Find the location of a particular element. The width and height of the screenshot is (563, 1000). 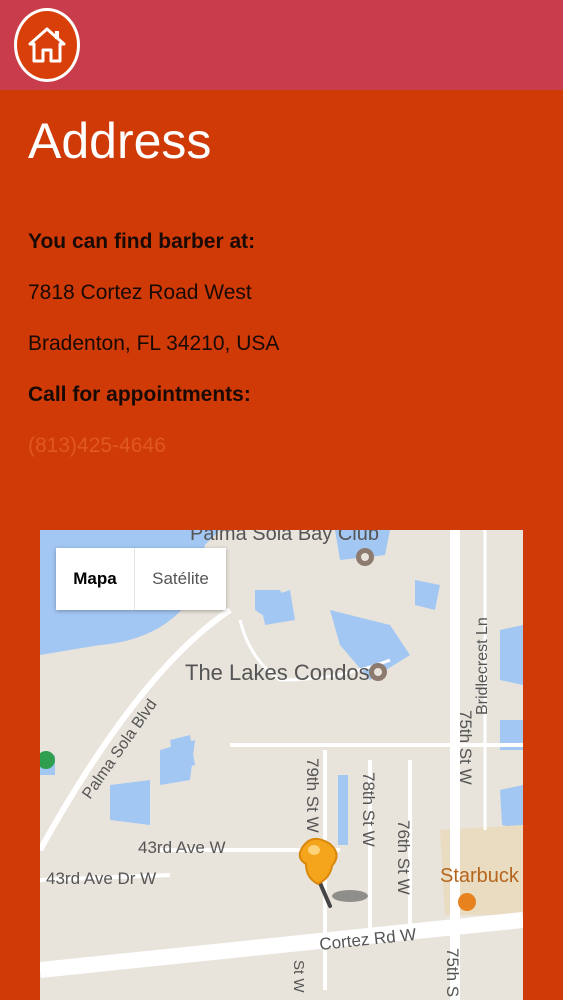

map-label-ave43: 43rd Ave W is located at coordinates (182, 847).